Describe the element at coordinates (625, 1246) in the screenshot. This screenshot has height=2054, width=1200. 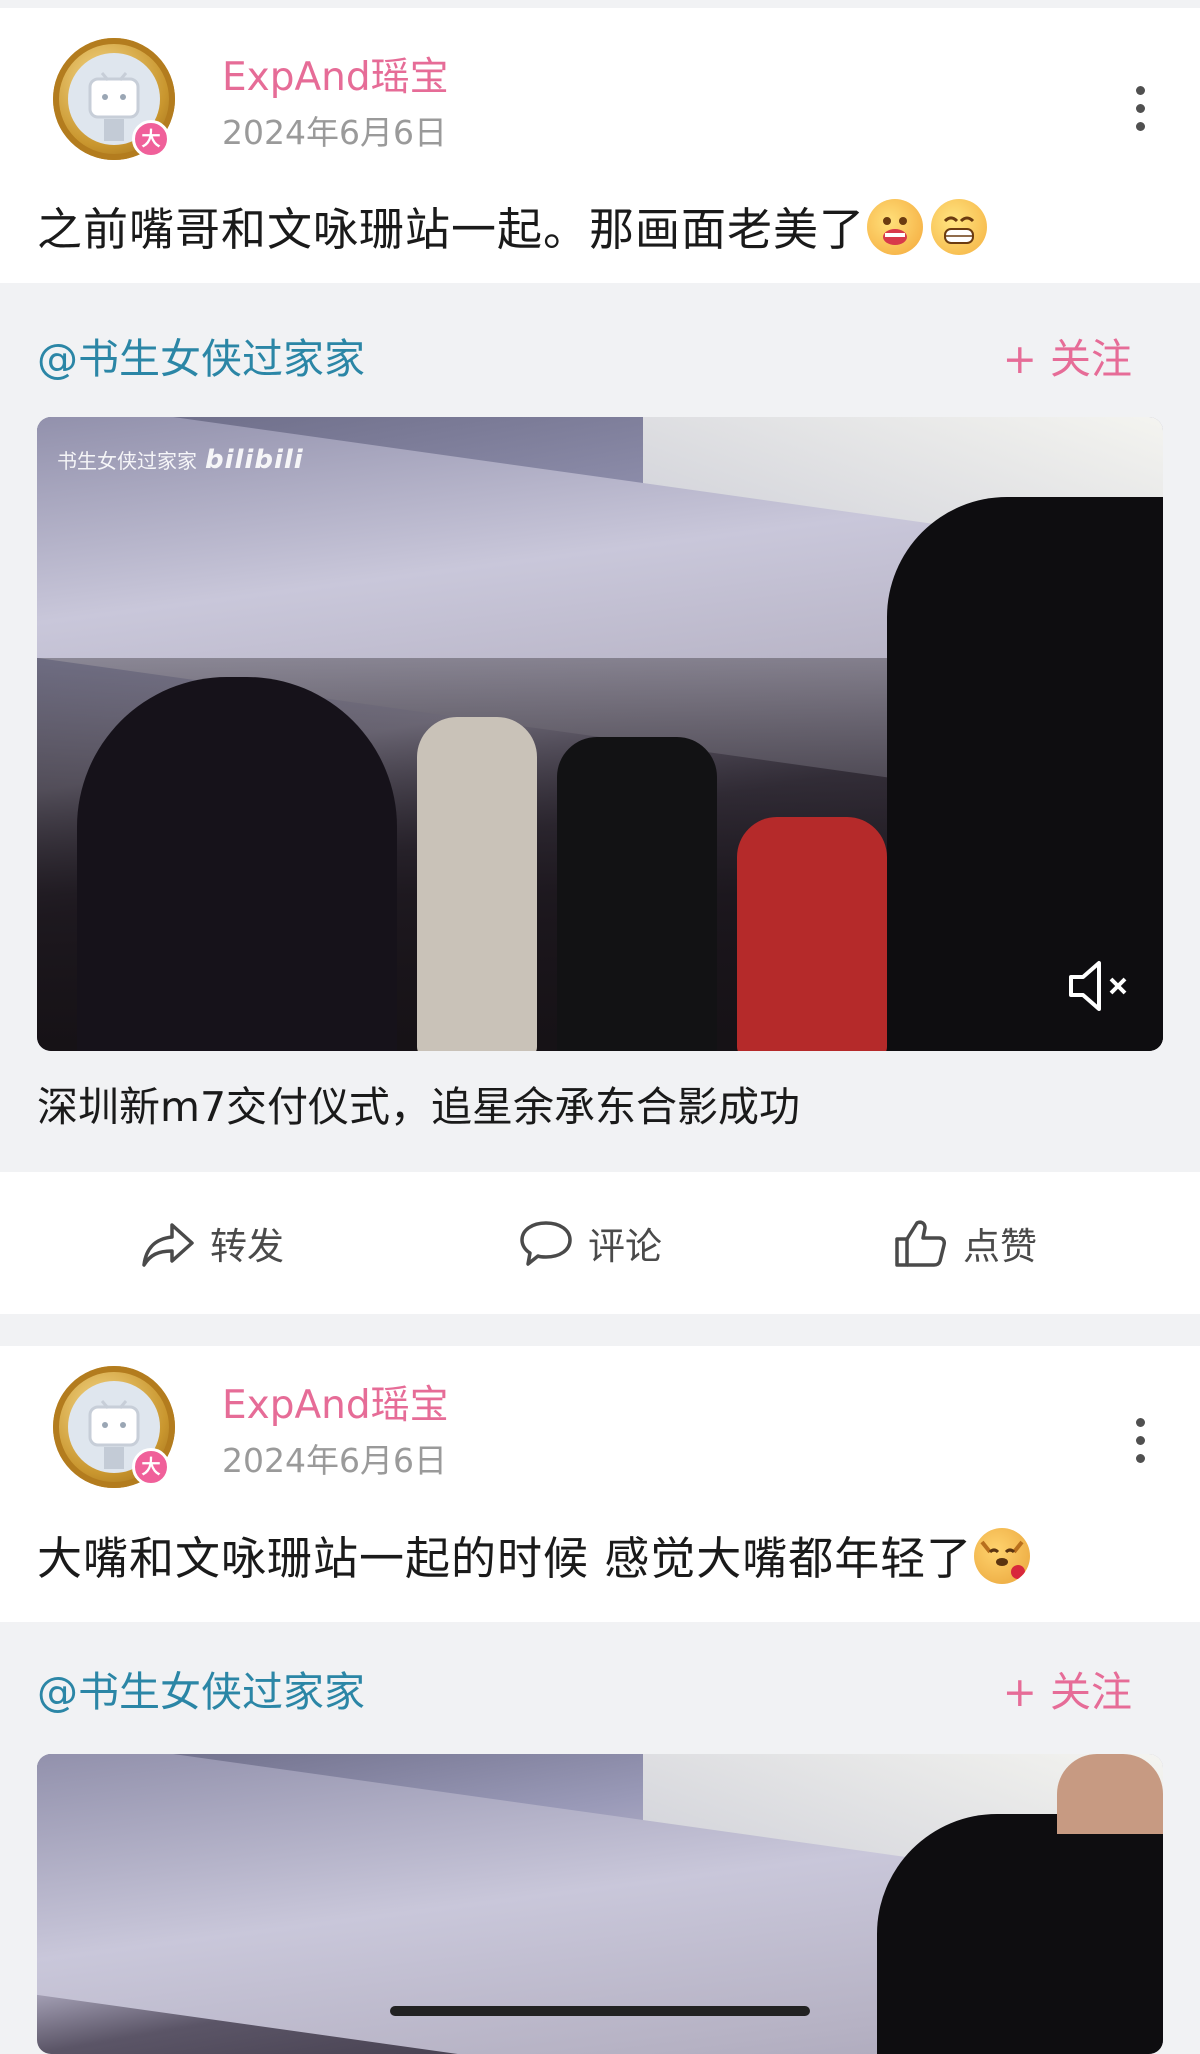
I see `comment-label: 评论` at that location.